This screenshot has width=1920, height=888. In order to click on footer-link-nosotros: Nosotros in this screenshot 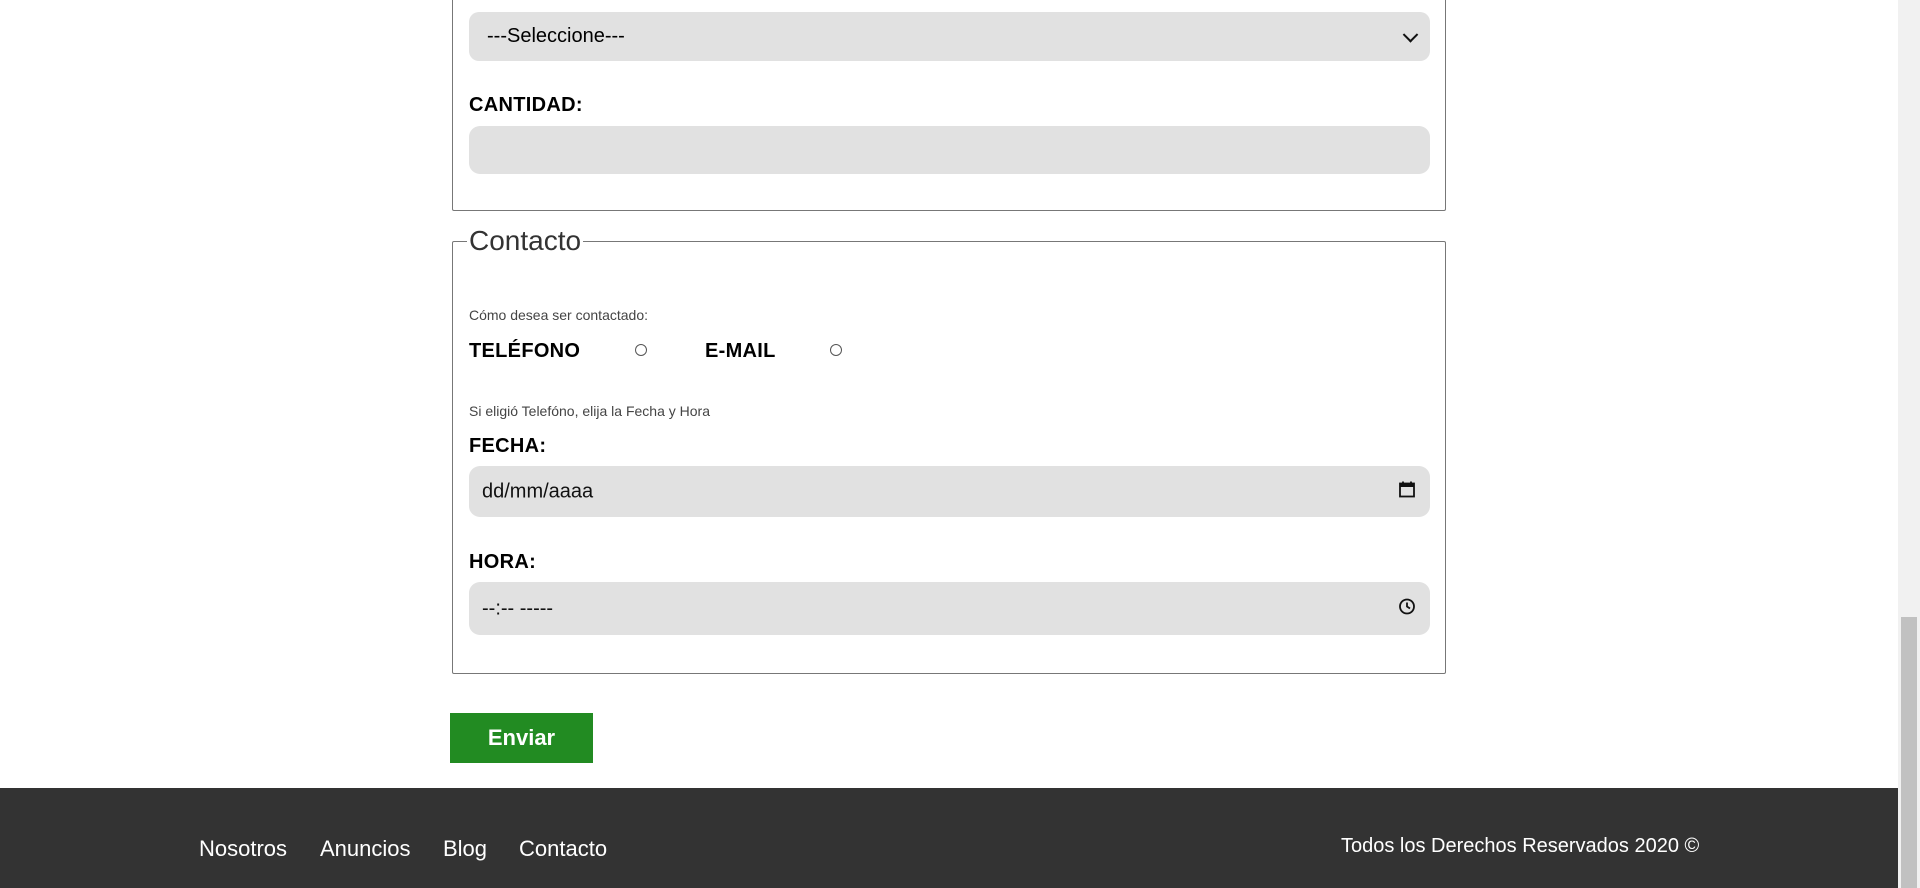, I will do `click(243, 849)`.